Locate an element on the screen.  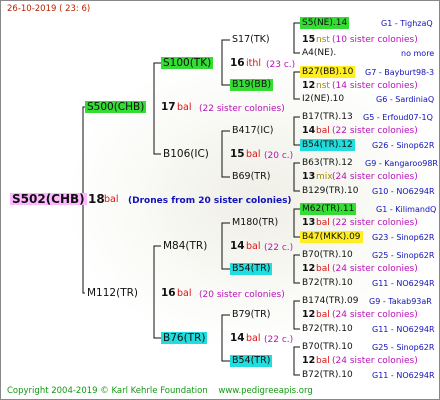
gen2-year: 16 is located at coordinates (237, 63).